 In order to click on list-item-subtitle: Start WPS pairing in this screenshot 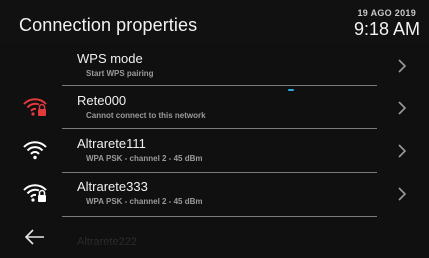, I will do `click(120, 73)`.